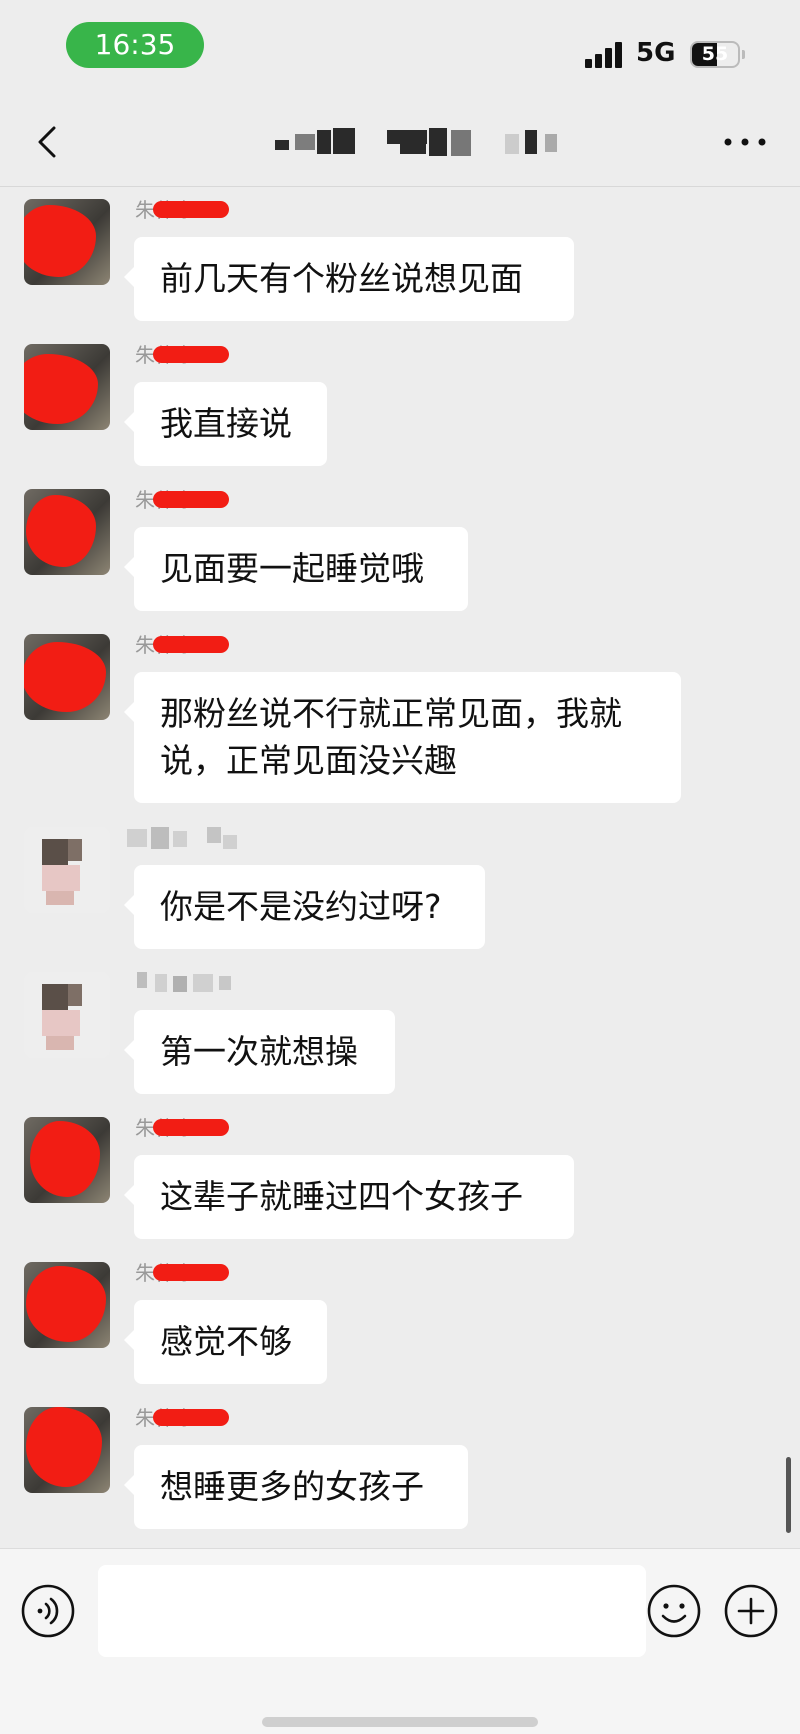  I want to click on back-button, so click(48, 142).